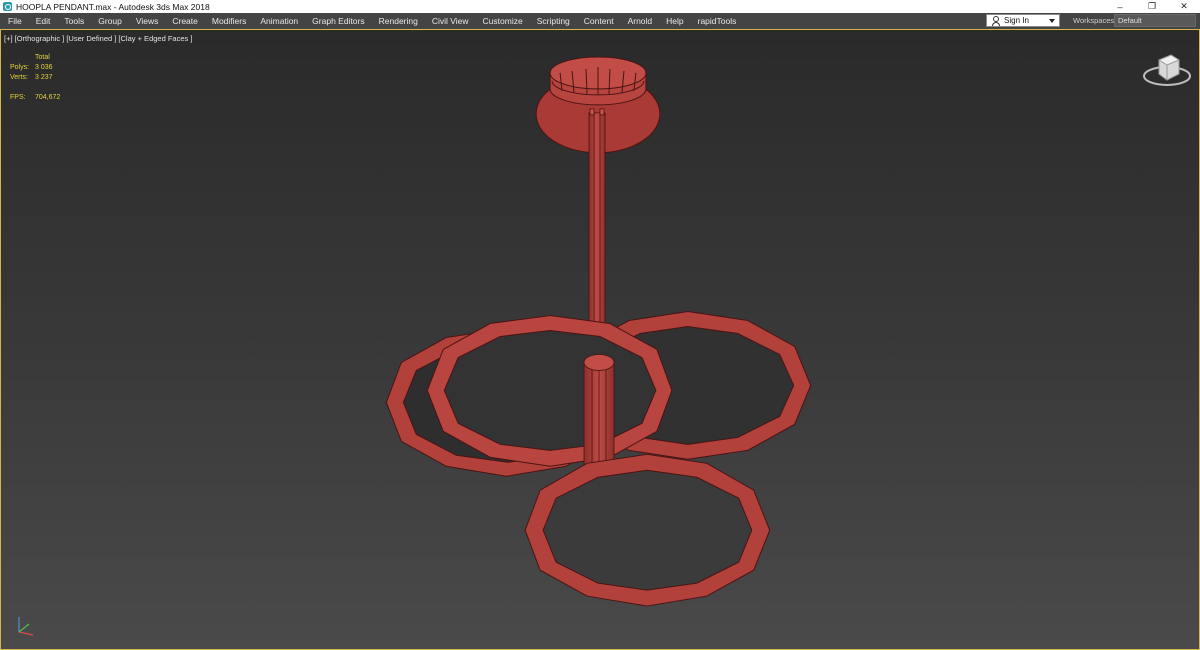 Image resolution: width=1200 pixels, height=650 pixels. I want to click on minimize-button: –, so click(1120, 6).